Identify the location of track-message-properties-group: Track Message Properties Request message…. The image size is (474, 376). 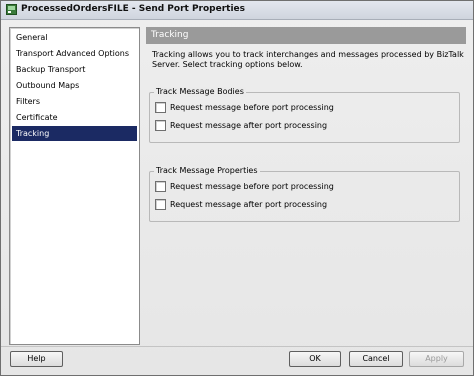
(304, 194).